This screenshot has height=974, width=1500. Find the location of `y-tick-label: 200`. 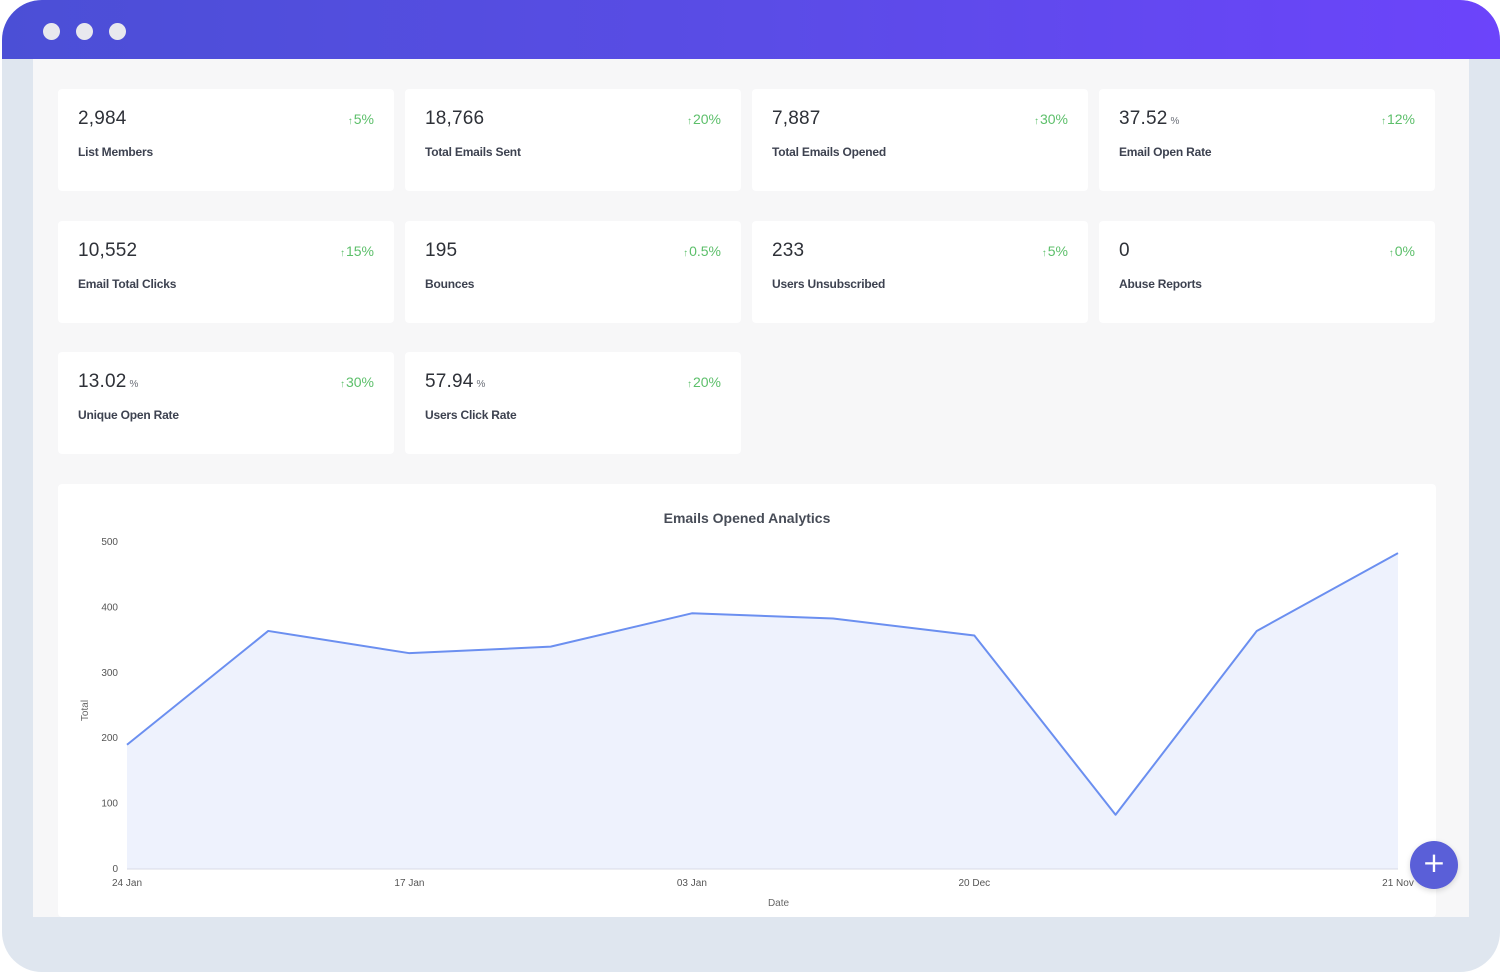

y-tick-label: 200 is located at coordinates (109, 738).